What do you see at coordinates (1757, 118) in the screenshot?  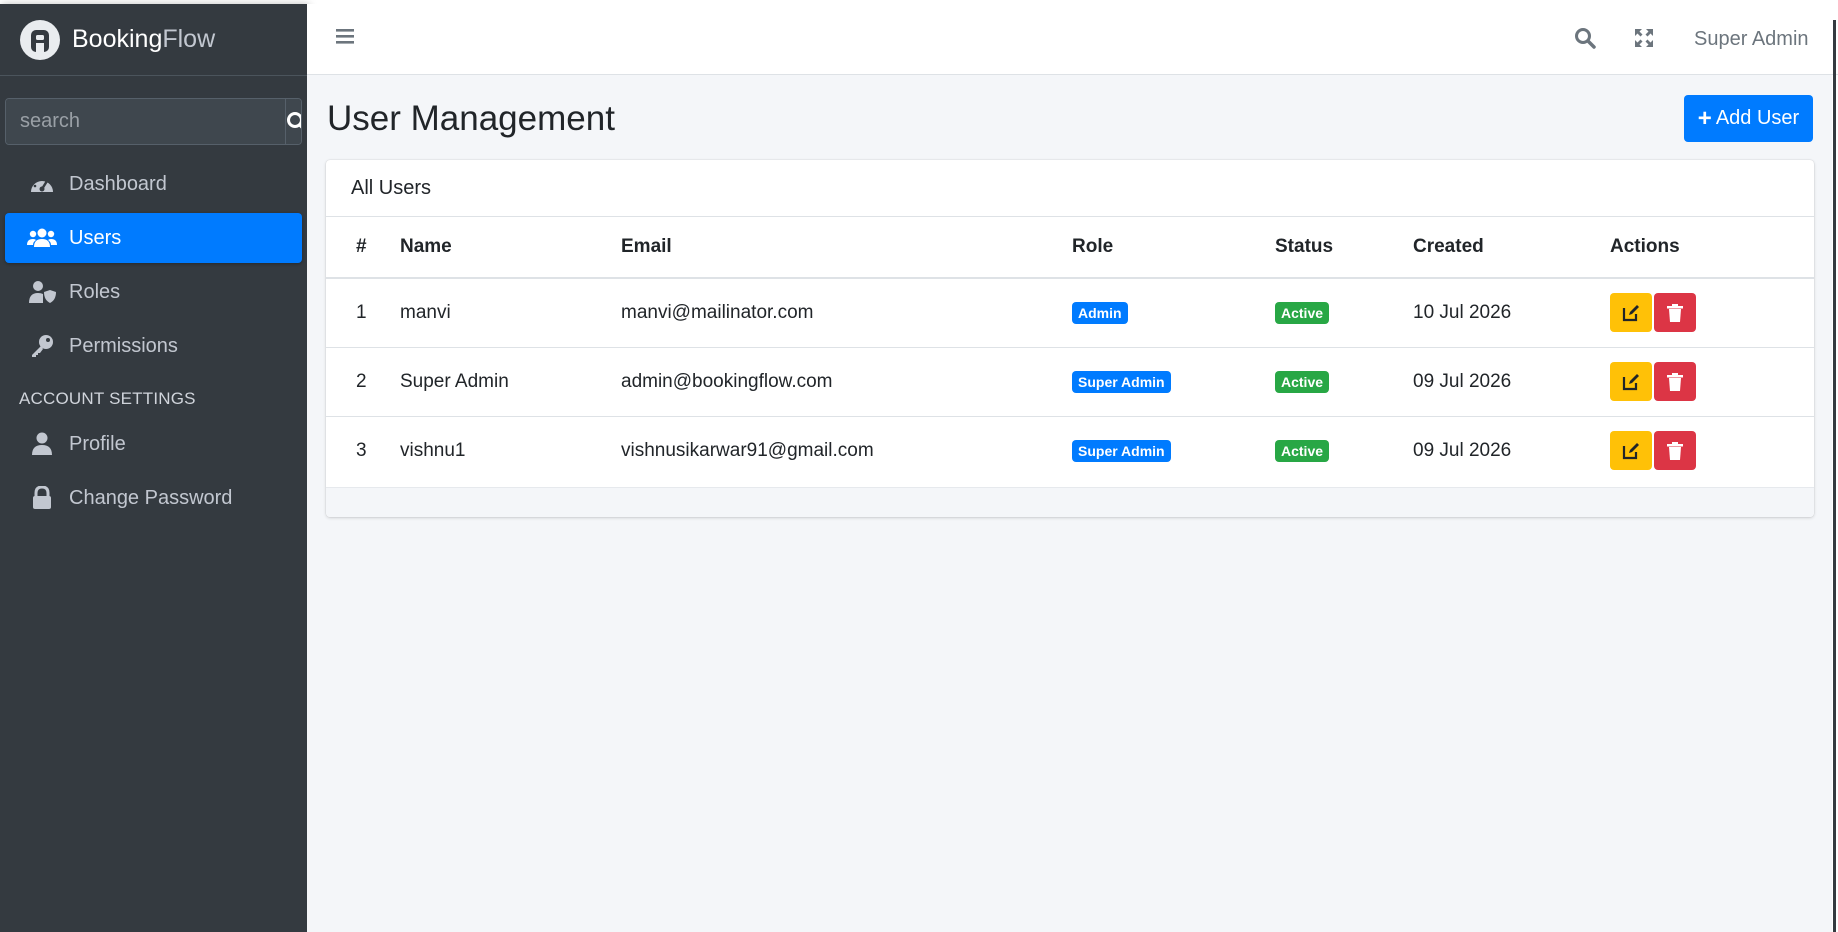 I see `add-user-label: Add User` at bounding box center [1757, 118].